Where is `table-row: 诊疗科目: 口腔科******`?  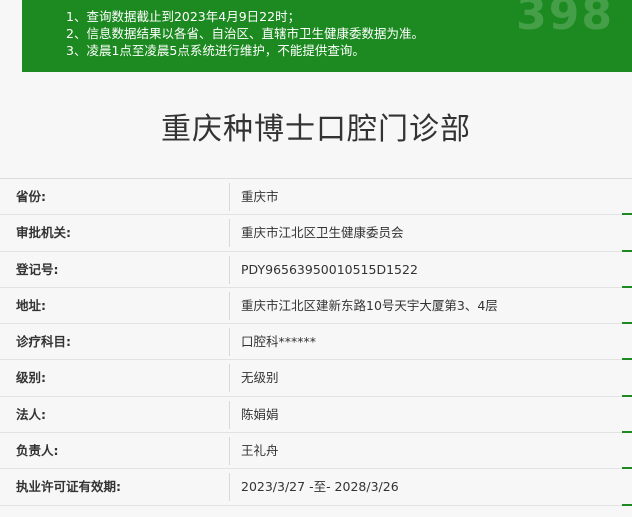 table-row: 诊疗科目: 口腔科****** is located at coordinates (316, 342).